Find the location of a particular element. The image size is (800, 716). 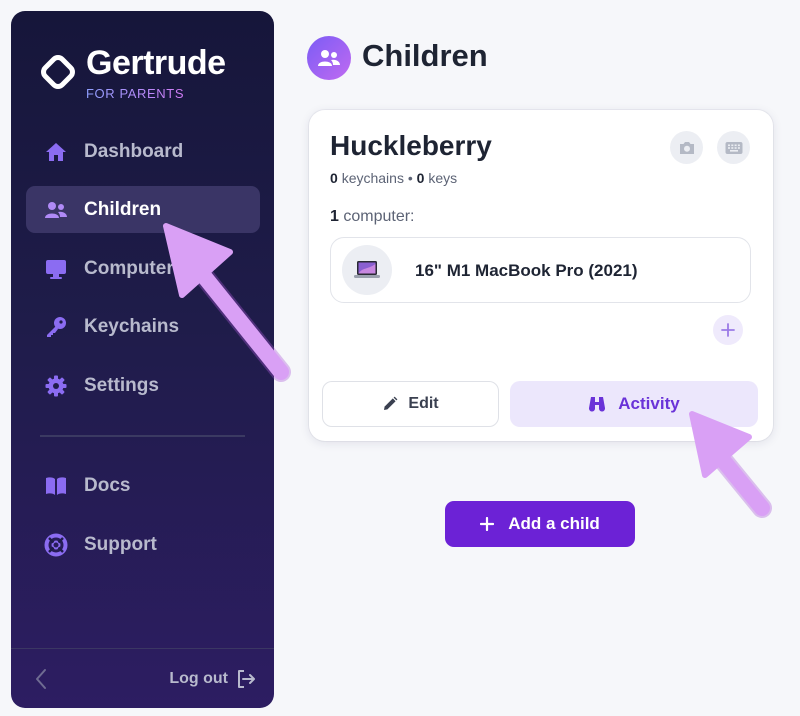

camera-icon is located at coordinates (686, 147).